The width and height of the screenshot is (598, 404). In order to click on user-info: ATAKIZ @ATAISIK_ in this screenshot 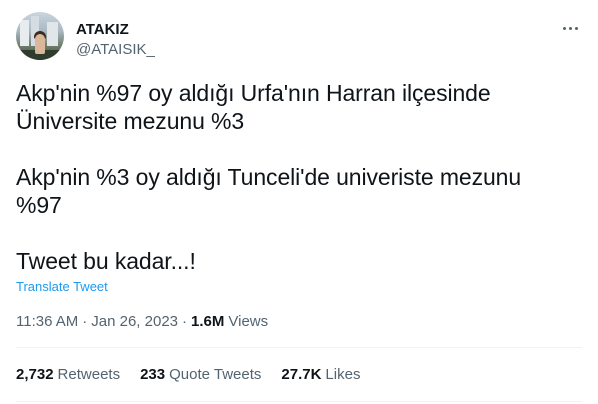, I will do `click(115, 36)`.